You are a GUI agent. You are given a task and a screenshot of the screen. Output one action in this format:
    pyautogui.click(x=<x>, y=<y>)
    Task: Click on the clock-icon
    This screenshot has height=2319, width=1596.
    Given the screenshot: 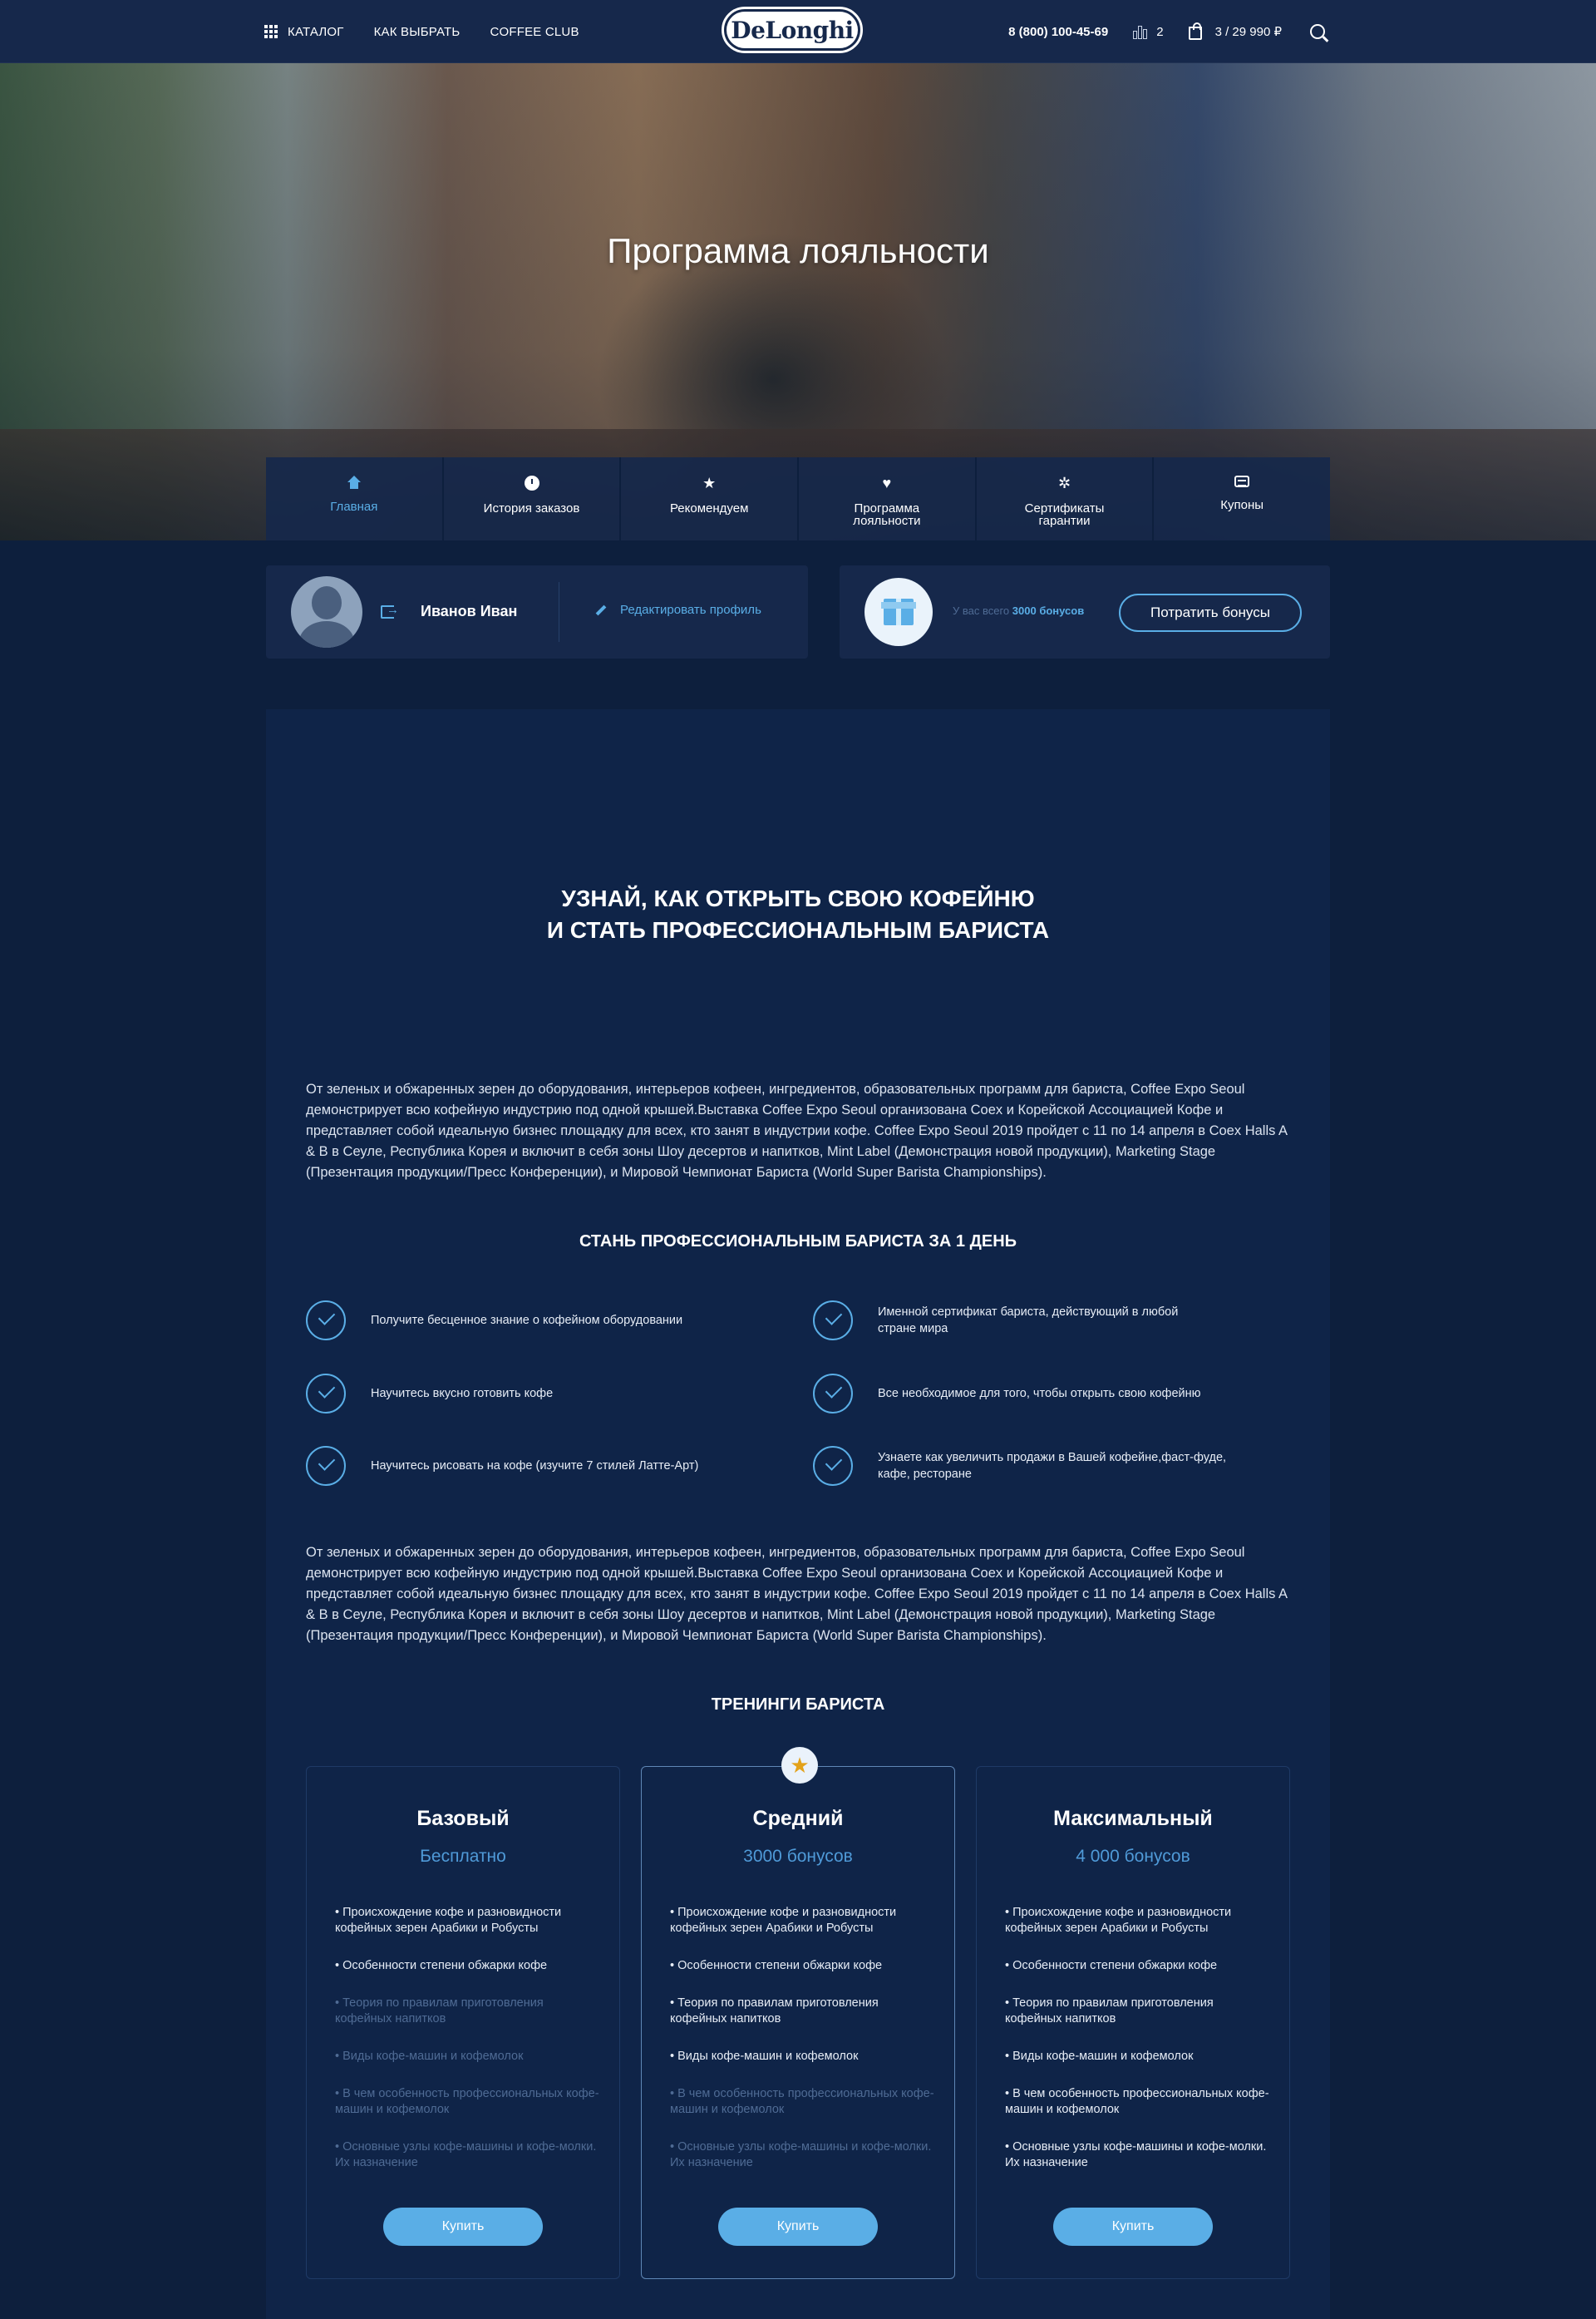 What is the action you would take?
    pyautogui.click(x=531, y=483)
    